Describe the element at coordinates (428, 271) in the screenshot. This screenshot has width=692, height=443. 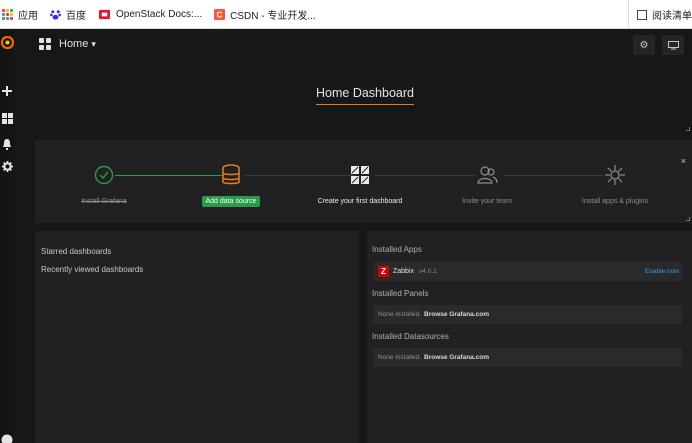
I see `plugin-version: v4.0.1` at that location.